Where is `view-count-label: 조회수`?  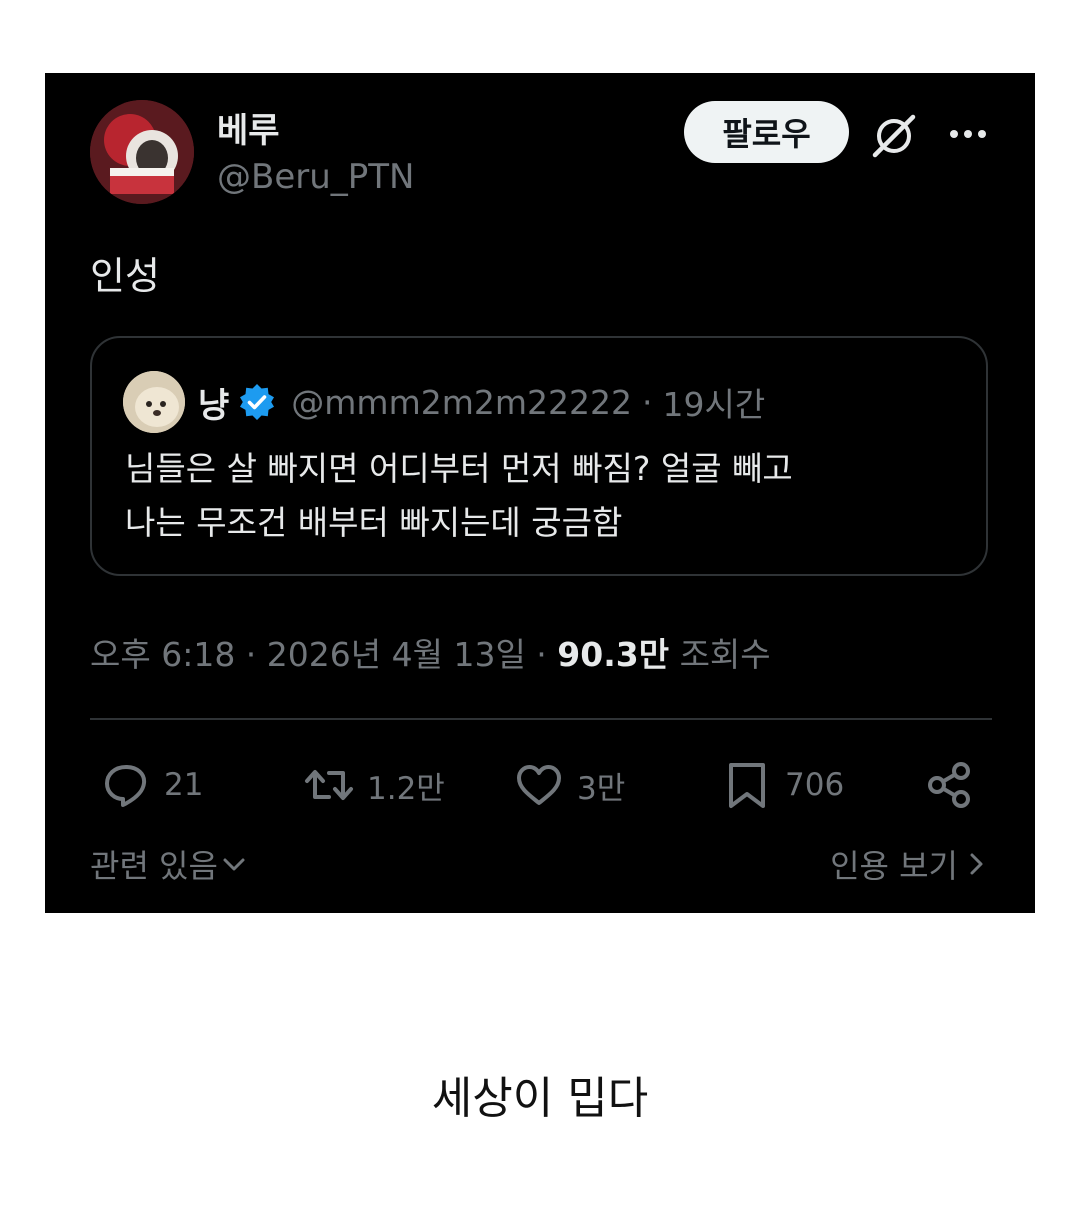 view-count-label: 조회수 is located at coordinates (720, 654).